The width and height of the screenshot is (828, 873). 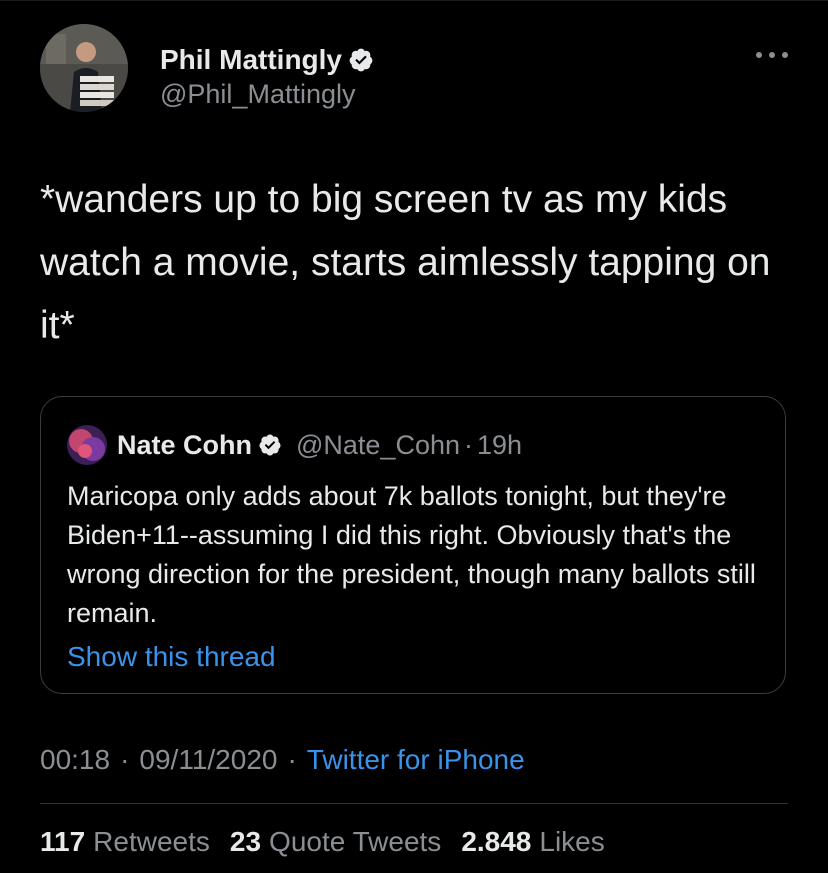 I want to click on retweets-label: Retweets, so click(x=151, y=842).